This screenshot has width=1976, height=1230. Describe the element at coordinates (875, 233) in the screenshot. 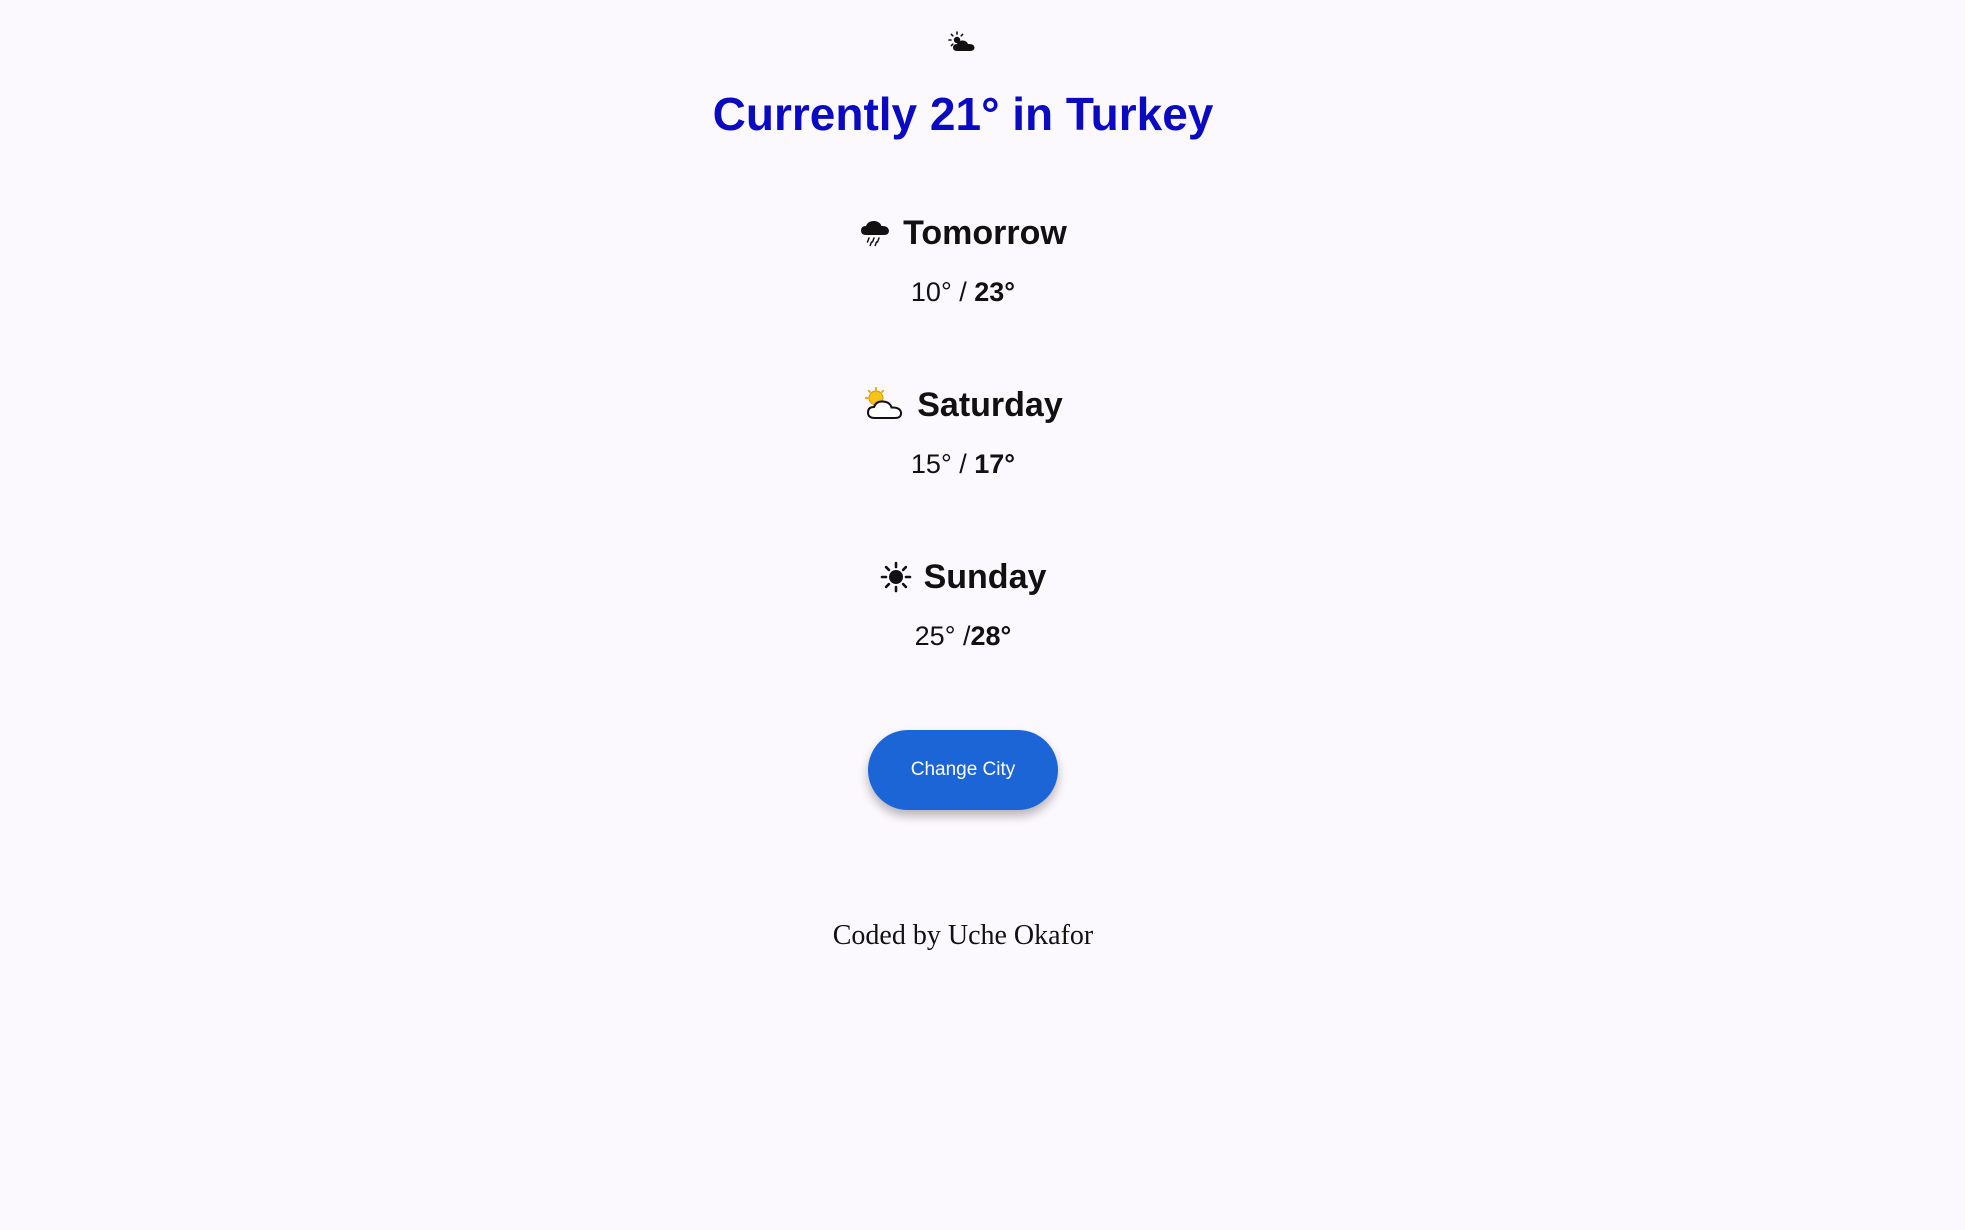

I see `rain-cloud-icon` at that location.